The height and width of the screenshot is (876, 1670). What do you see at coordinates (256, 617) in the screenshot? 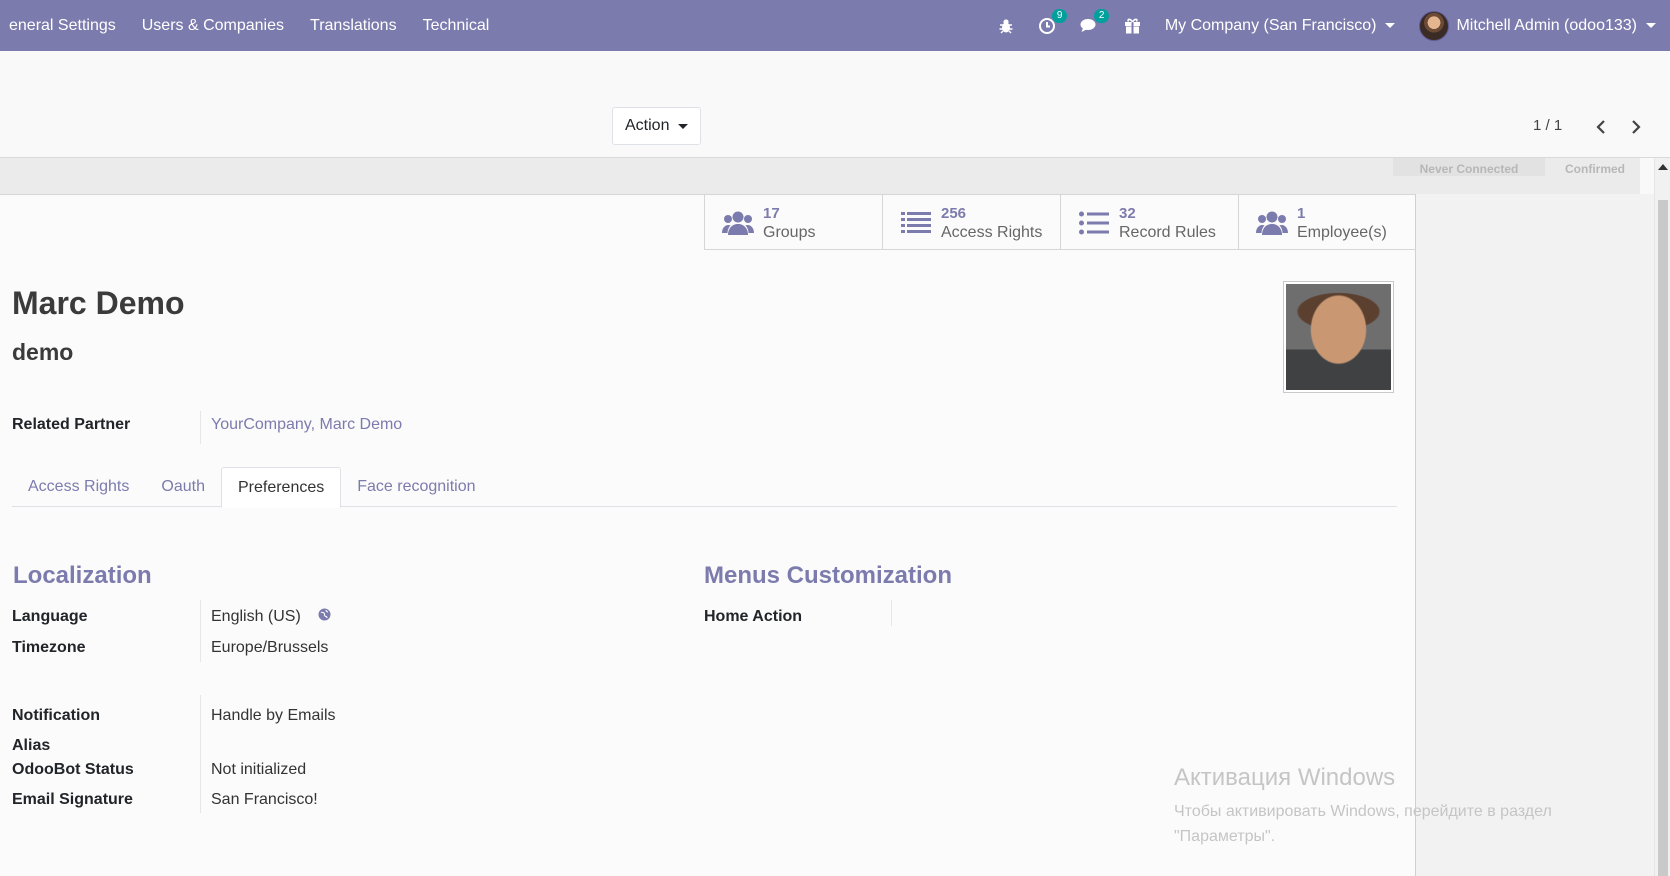
I see `language-value: English (US)` at bounding box center [256, 617].